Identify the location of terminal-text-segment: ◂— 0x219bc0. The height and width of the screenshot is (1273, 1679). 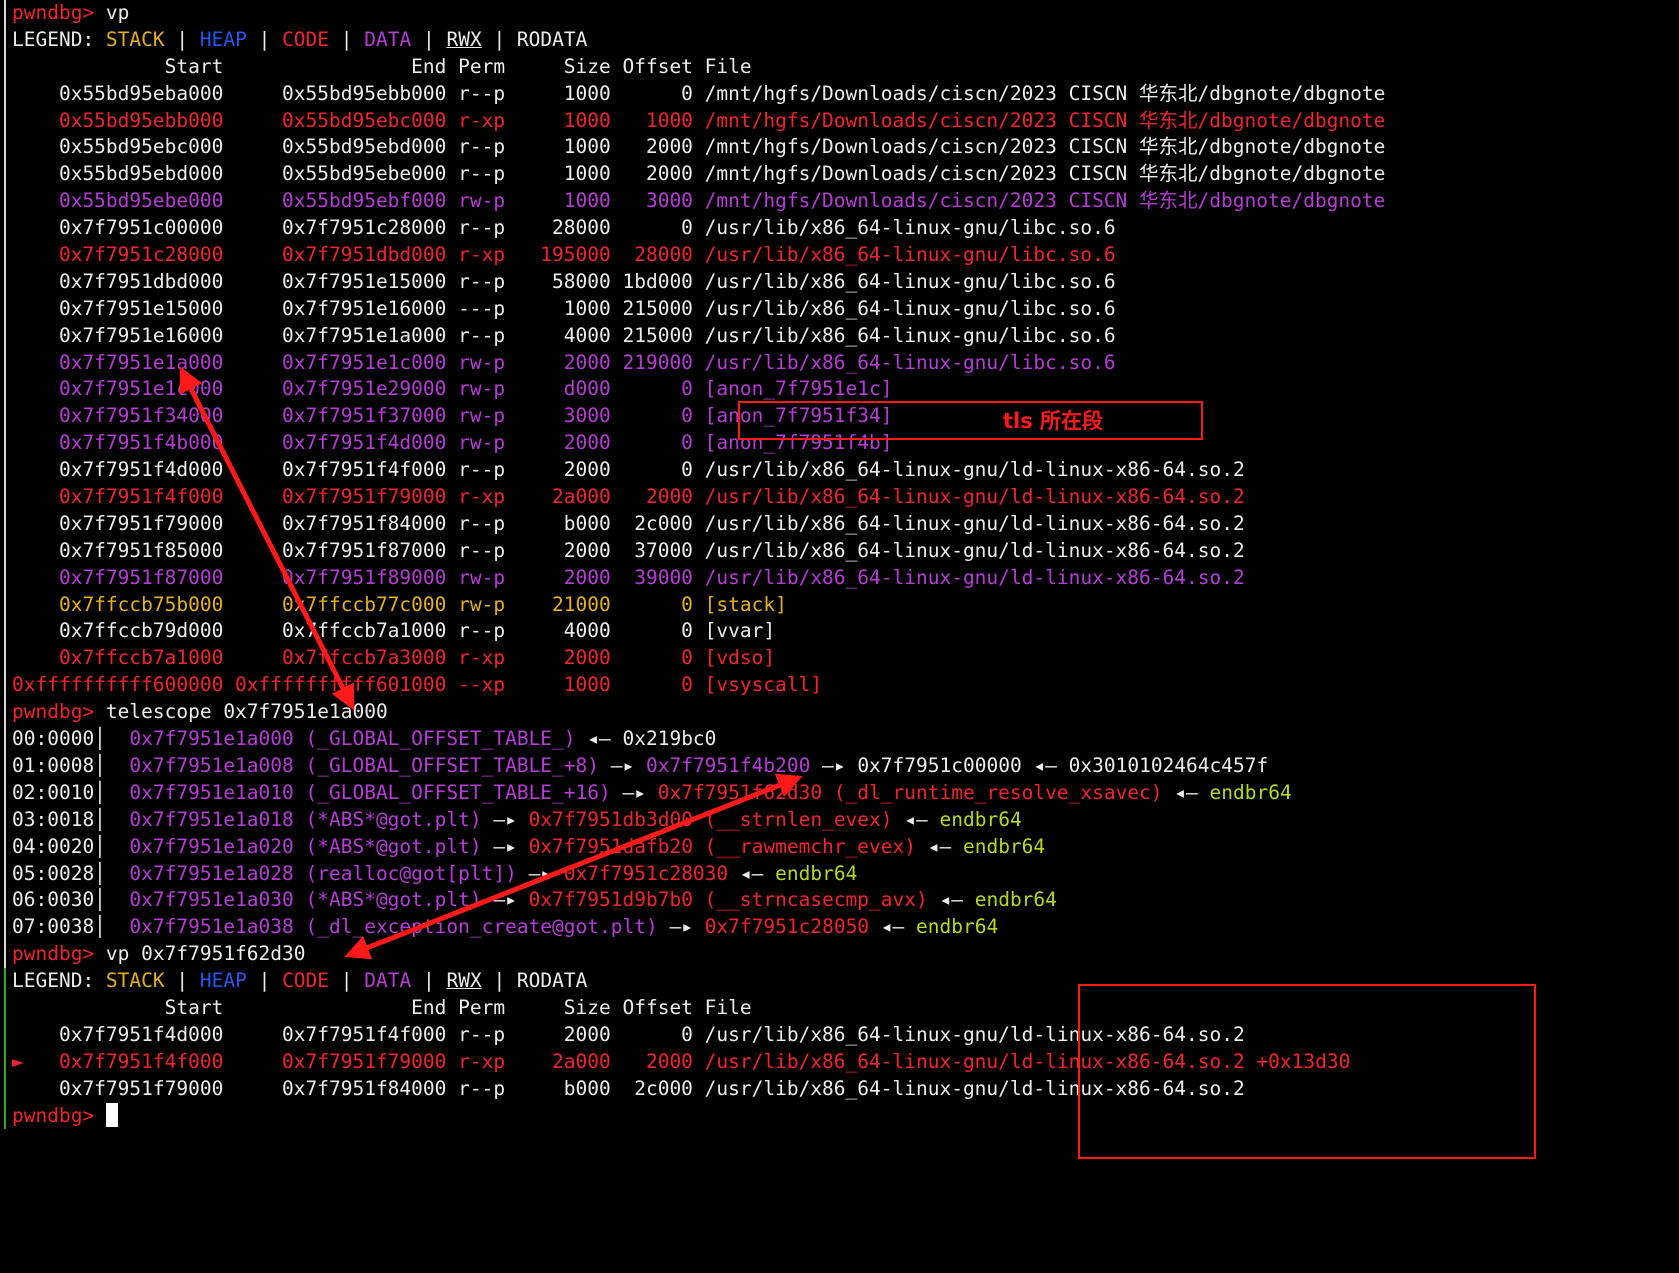
(646, 739).